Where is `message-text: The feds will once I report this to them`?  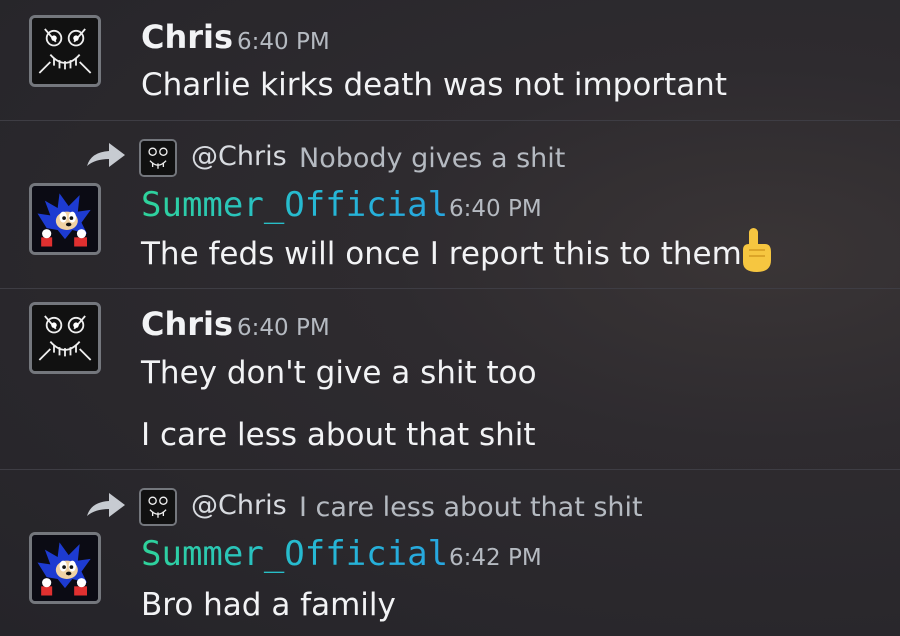
message-text: The feds will once I report this to them is located at coordinates (441, 254).